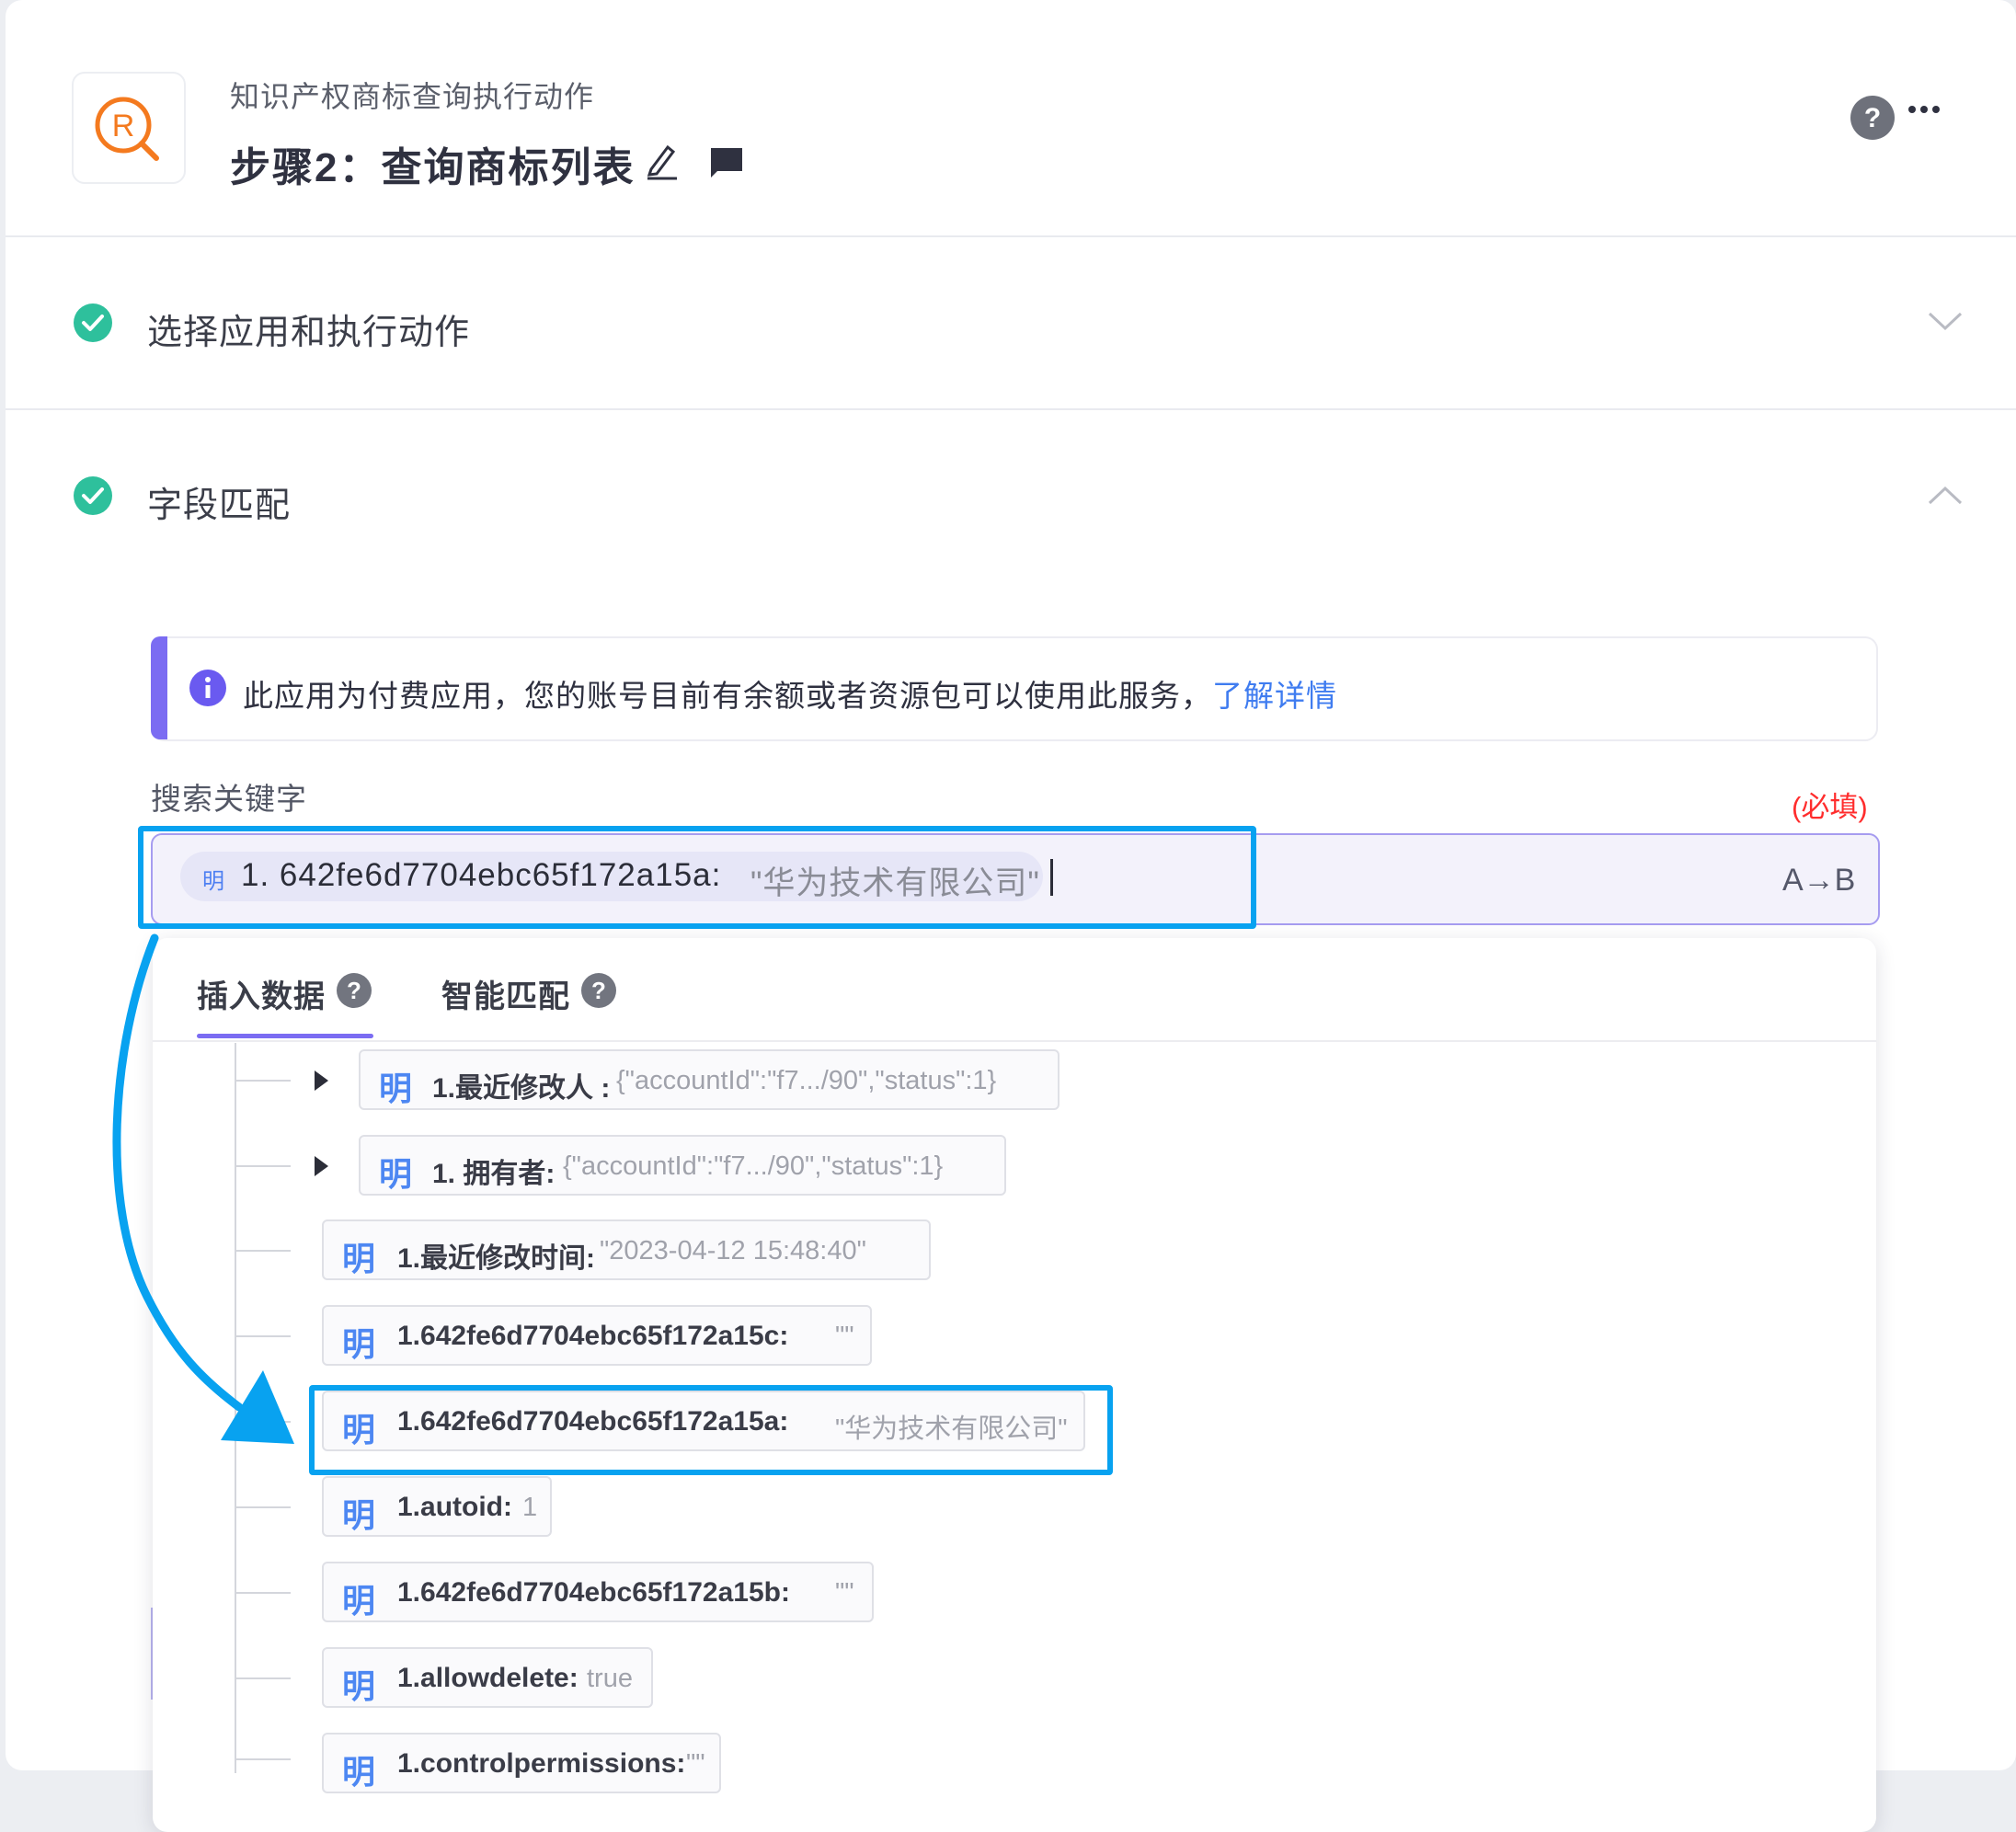 The image size is (2016, 1832). I want to click on info-message: 此应用为付费应用，您的账号目前有余额或者资源包可以使用此服务，, so click(727, 696).